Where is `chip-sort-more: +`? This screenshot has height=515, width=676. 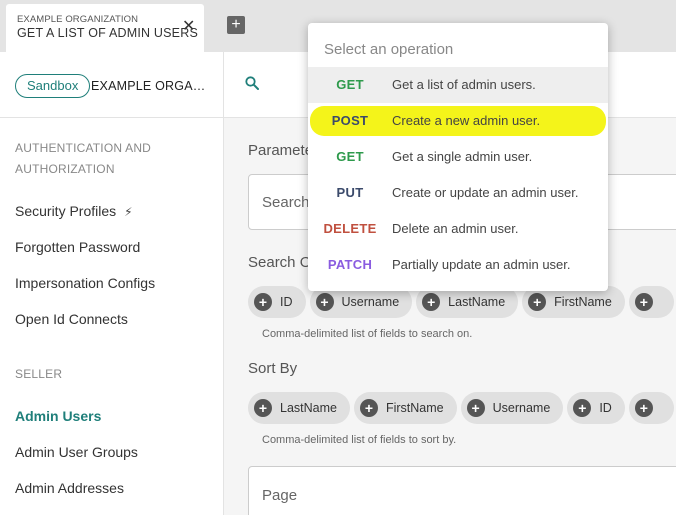
chip-sort-more: + is located at coordinates (651, 408).